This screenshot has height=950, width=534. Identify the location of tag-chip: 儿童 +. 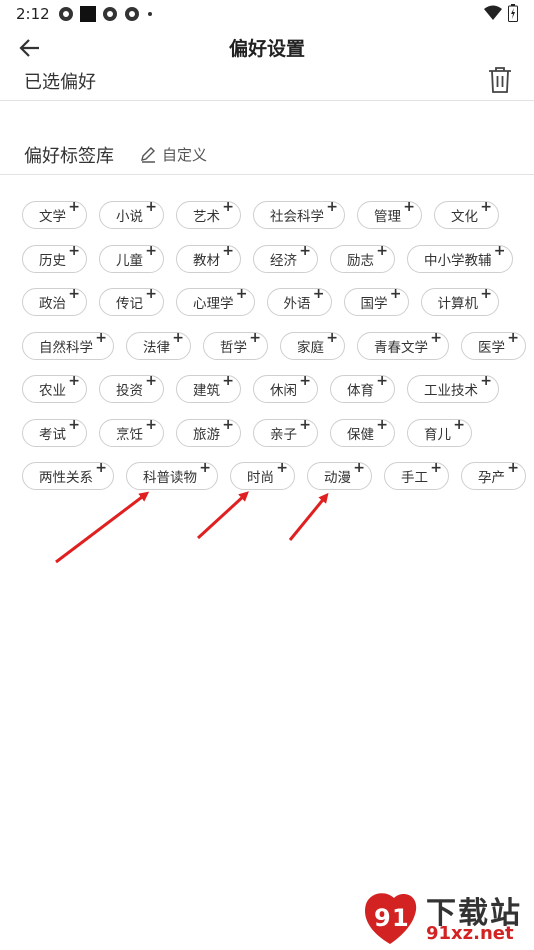
(131, 258).